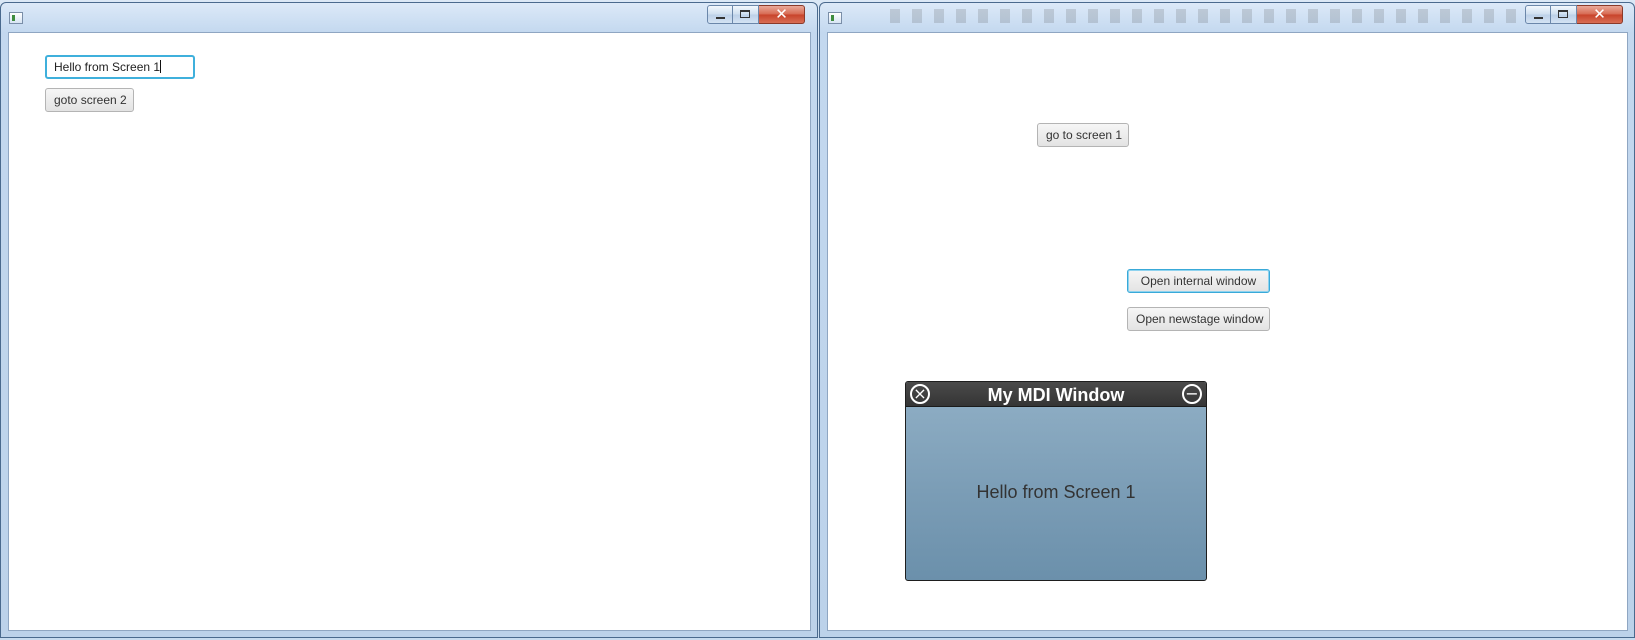  I want to click on go-to-screen-1-button: go to screen 1, so click(1083, 135).